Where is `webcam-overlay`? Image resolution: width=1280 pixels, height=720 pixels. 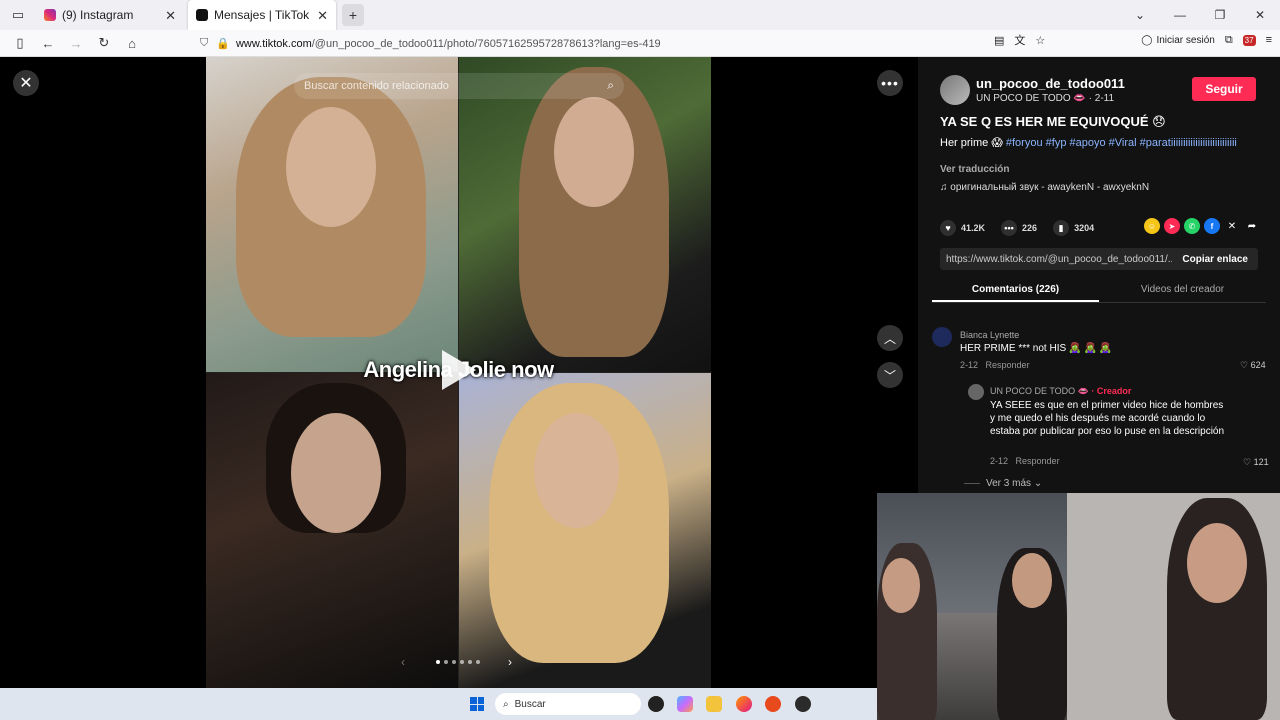 webcam-overlay is located at coordinates (1078, 606).